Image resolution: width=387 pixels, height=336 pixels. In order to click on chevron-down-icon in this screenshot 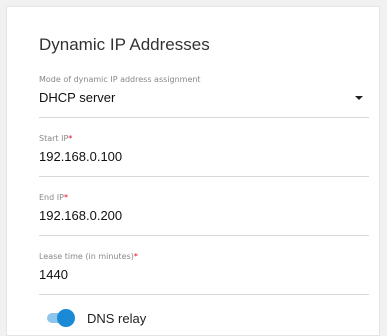, I will do `click(359, 98)`.